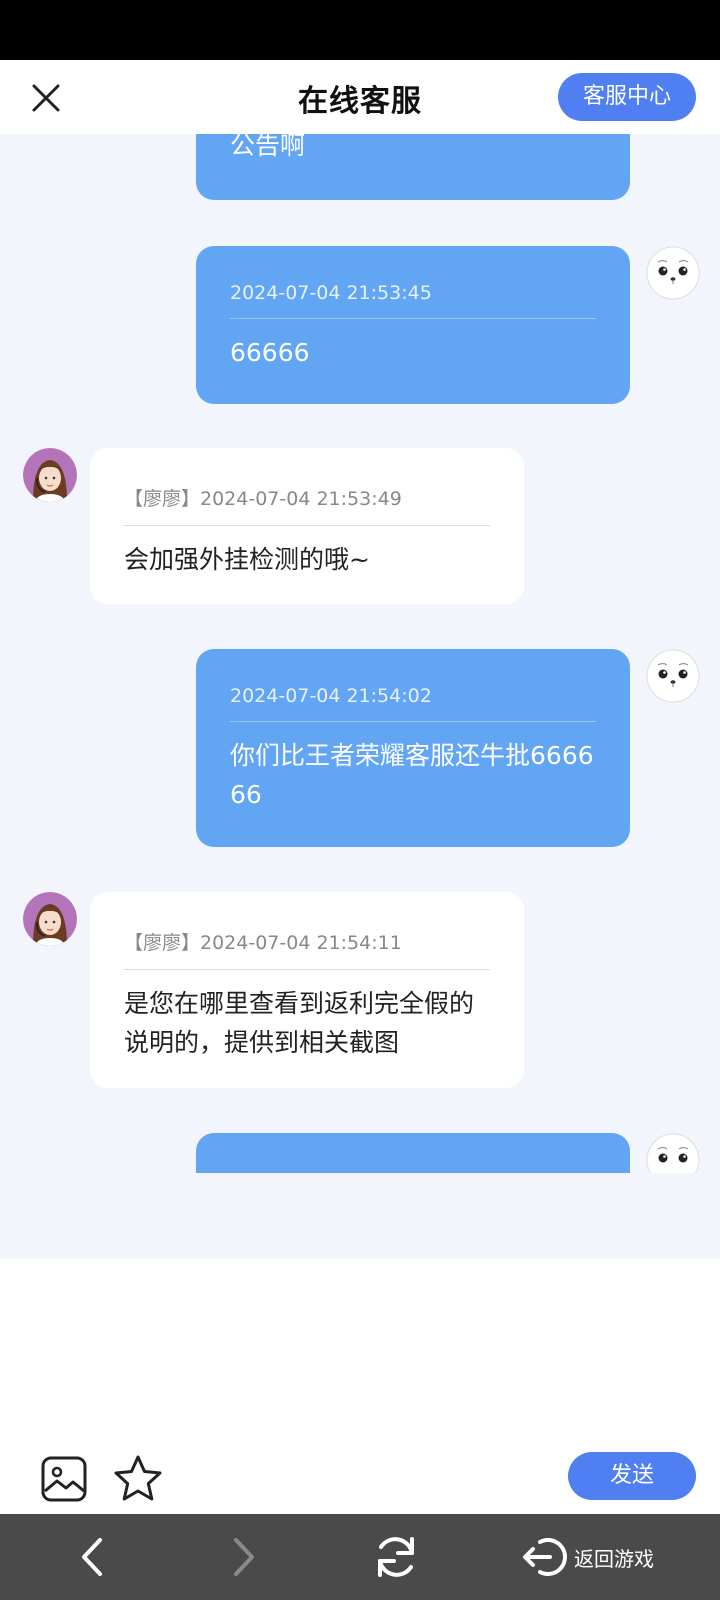 This screenshot has height=1600, width=720. What do you see at coordinates (614, 1557) in the screenshot?
I see `back-to-game-label: 返回游戏` at bounding box center [614, 1557].